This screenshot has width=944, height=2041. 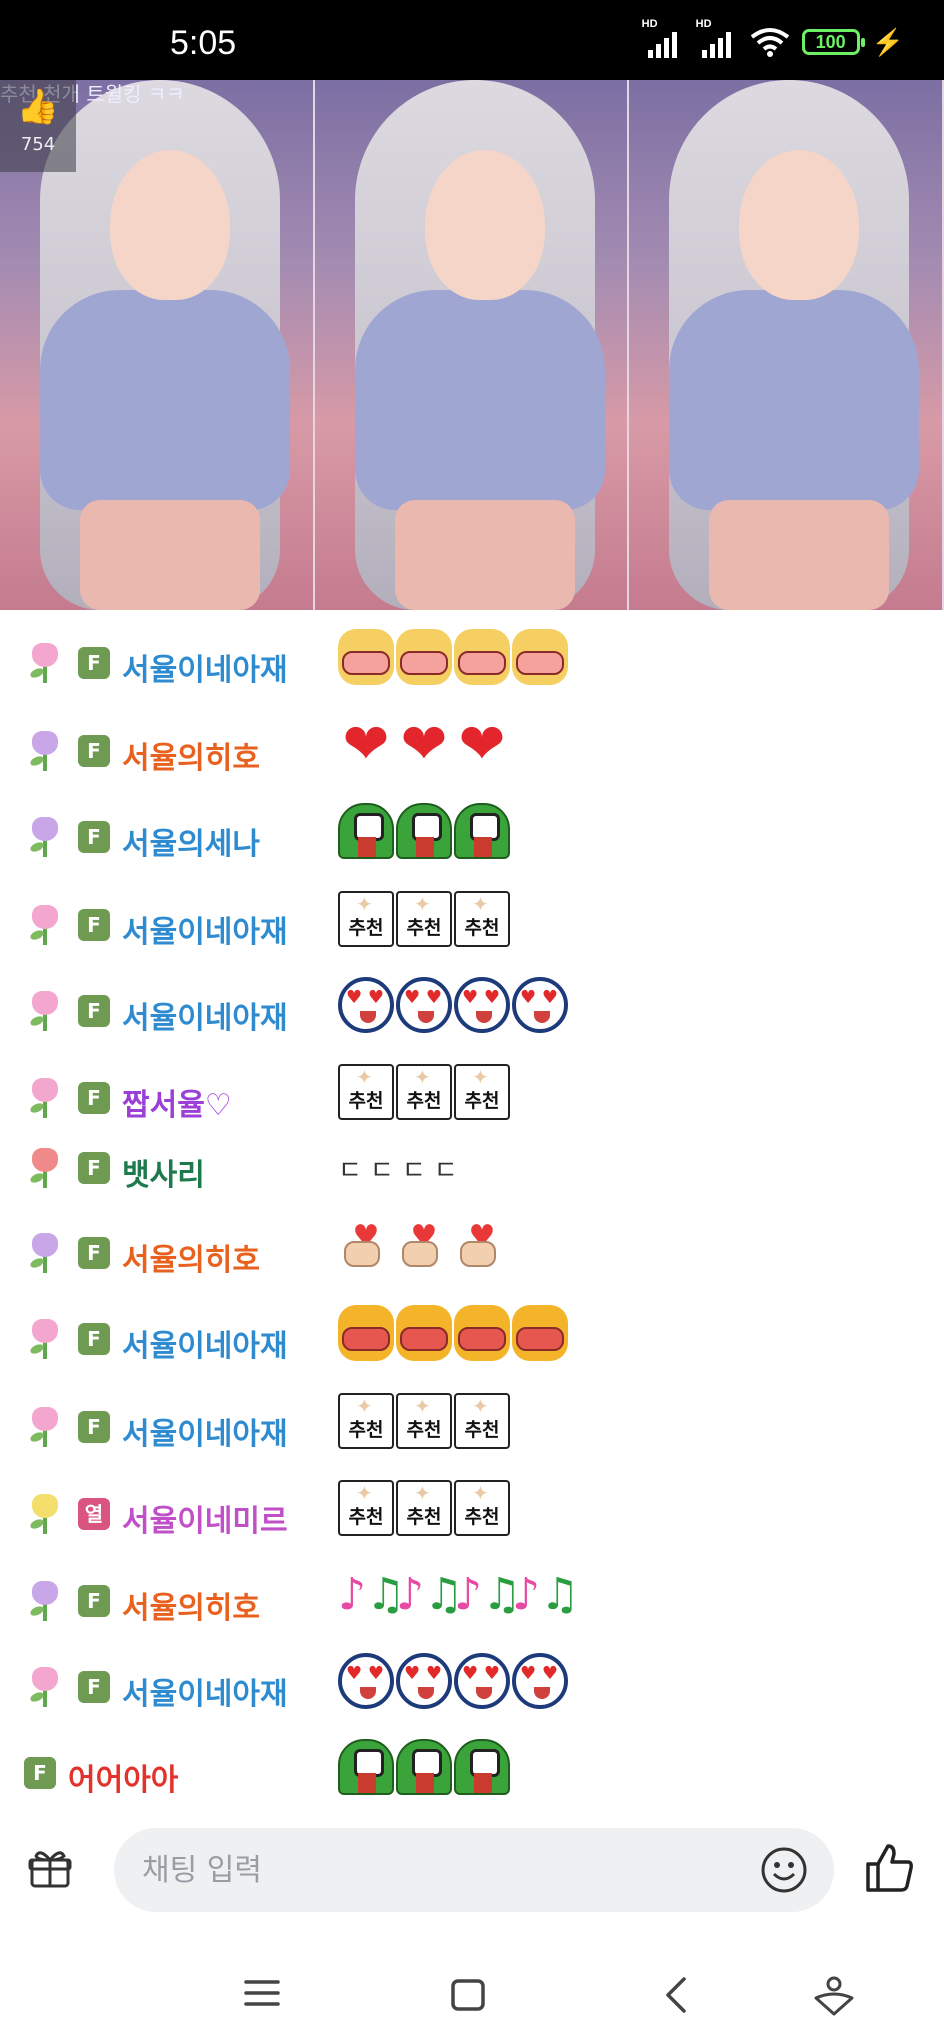 I want to click on menu-icon, so click(x=262, y=1993).